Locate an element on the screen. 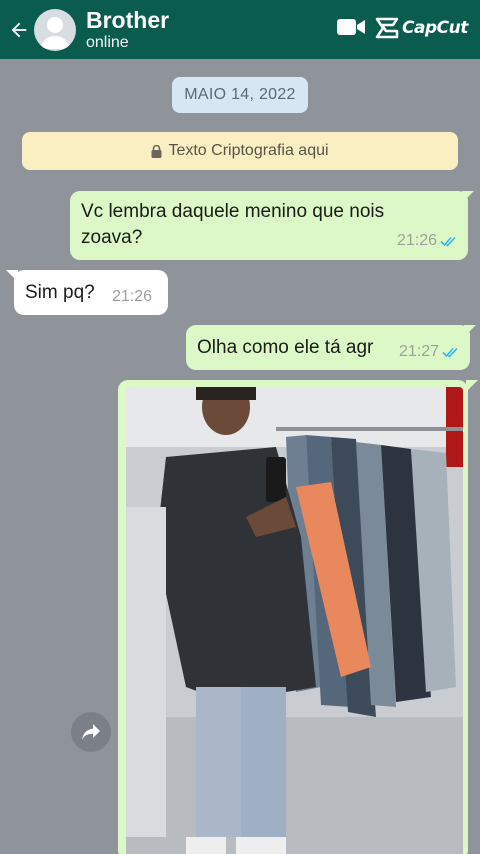  message-bubble-incoming: Sim pq? 21:26 is located at coordinates (91, 292).